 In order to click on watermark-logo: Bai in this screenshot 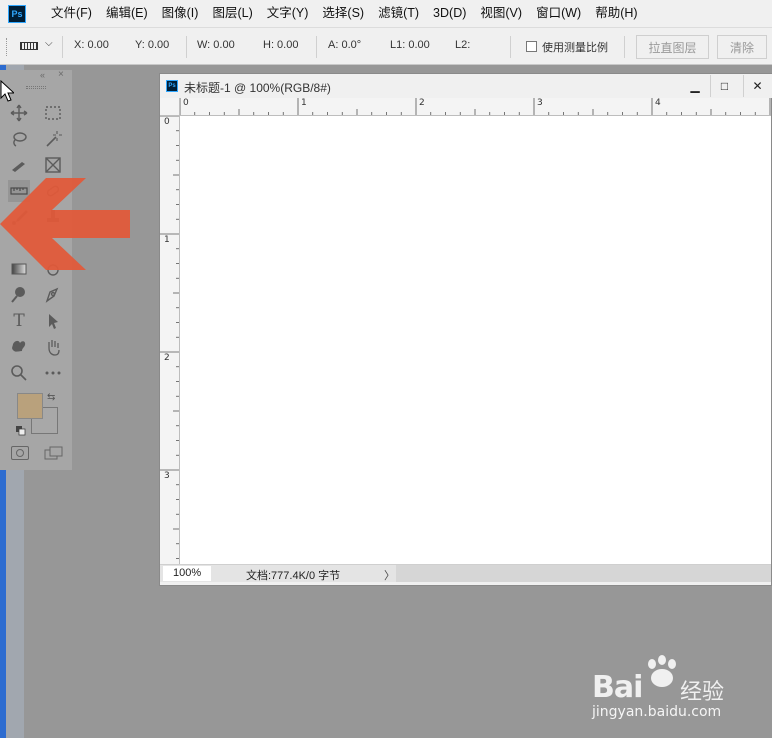, I will do `click(617, 687)`.